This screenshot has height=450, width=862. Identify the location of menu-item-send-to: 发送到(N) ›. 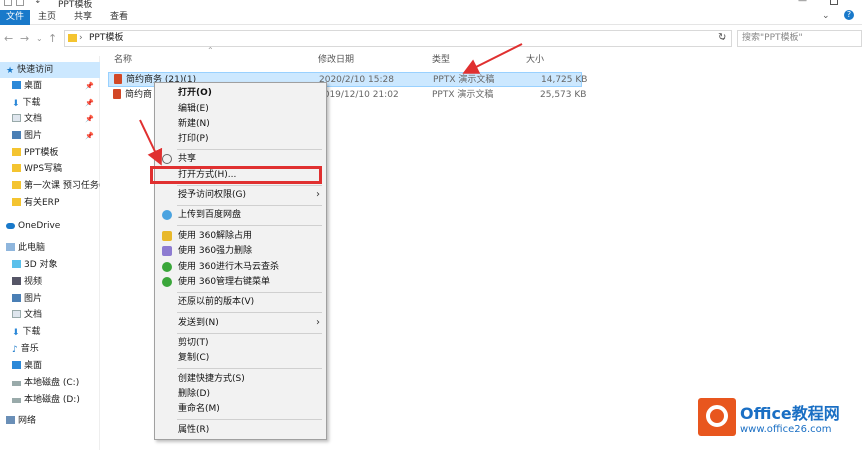
(240, 323).